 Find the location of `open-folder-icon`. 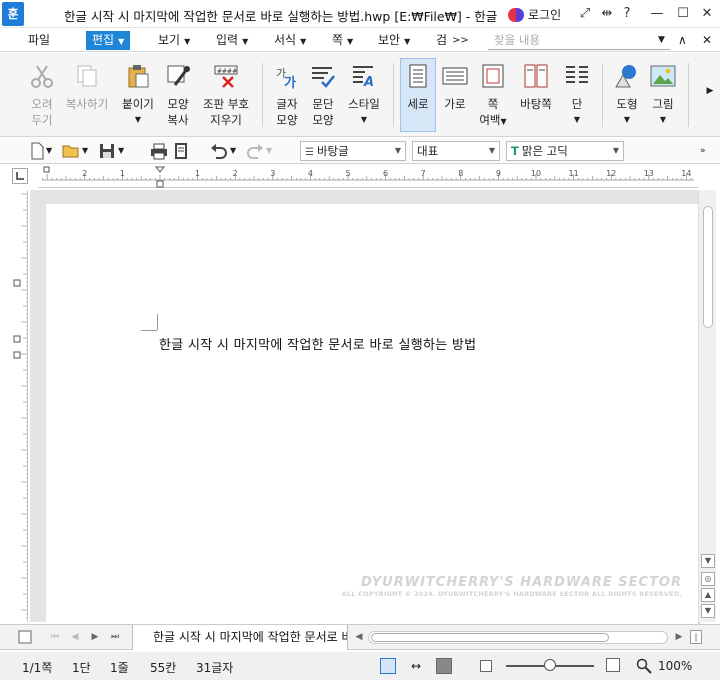

open-folder-icon is located at coordinates (71, 151).